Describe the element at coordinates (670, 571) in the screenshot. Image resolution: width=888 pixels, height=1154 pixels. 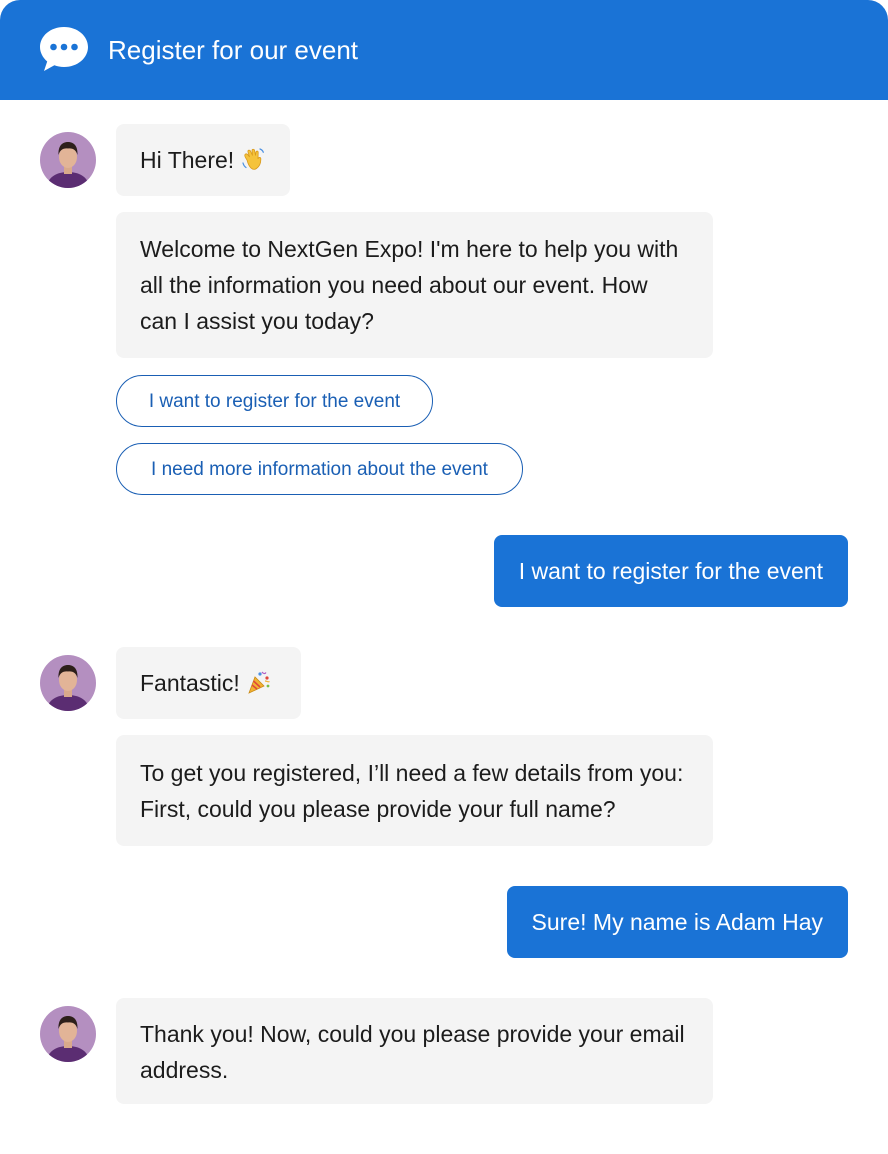
I see `user-message: I want to register for the event` at that location.